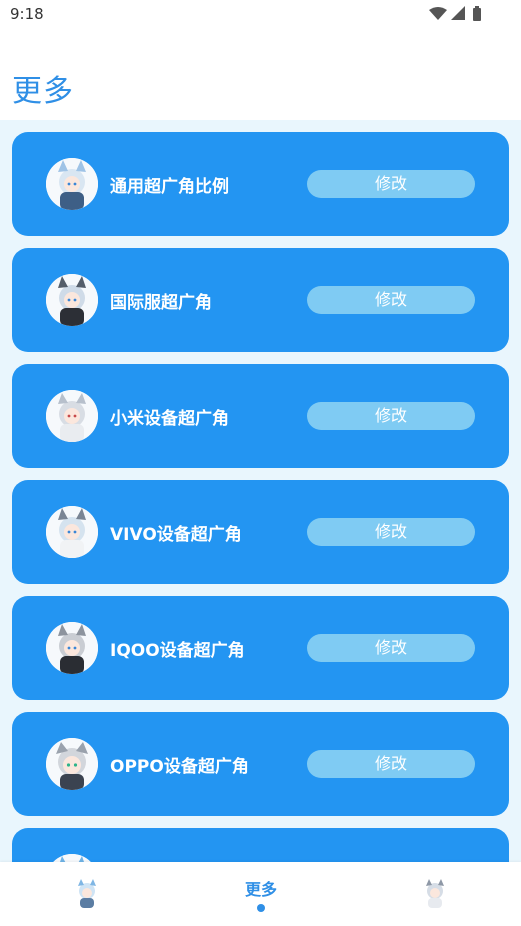 The image size is (521, 926). What do you see at coordinates (179, 767) in the screenshot?
I see `card-label: OPPO设备超广角` at bounding box center [179, 767].